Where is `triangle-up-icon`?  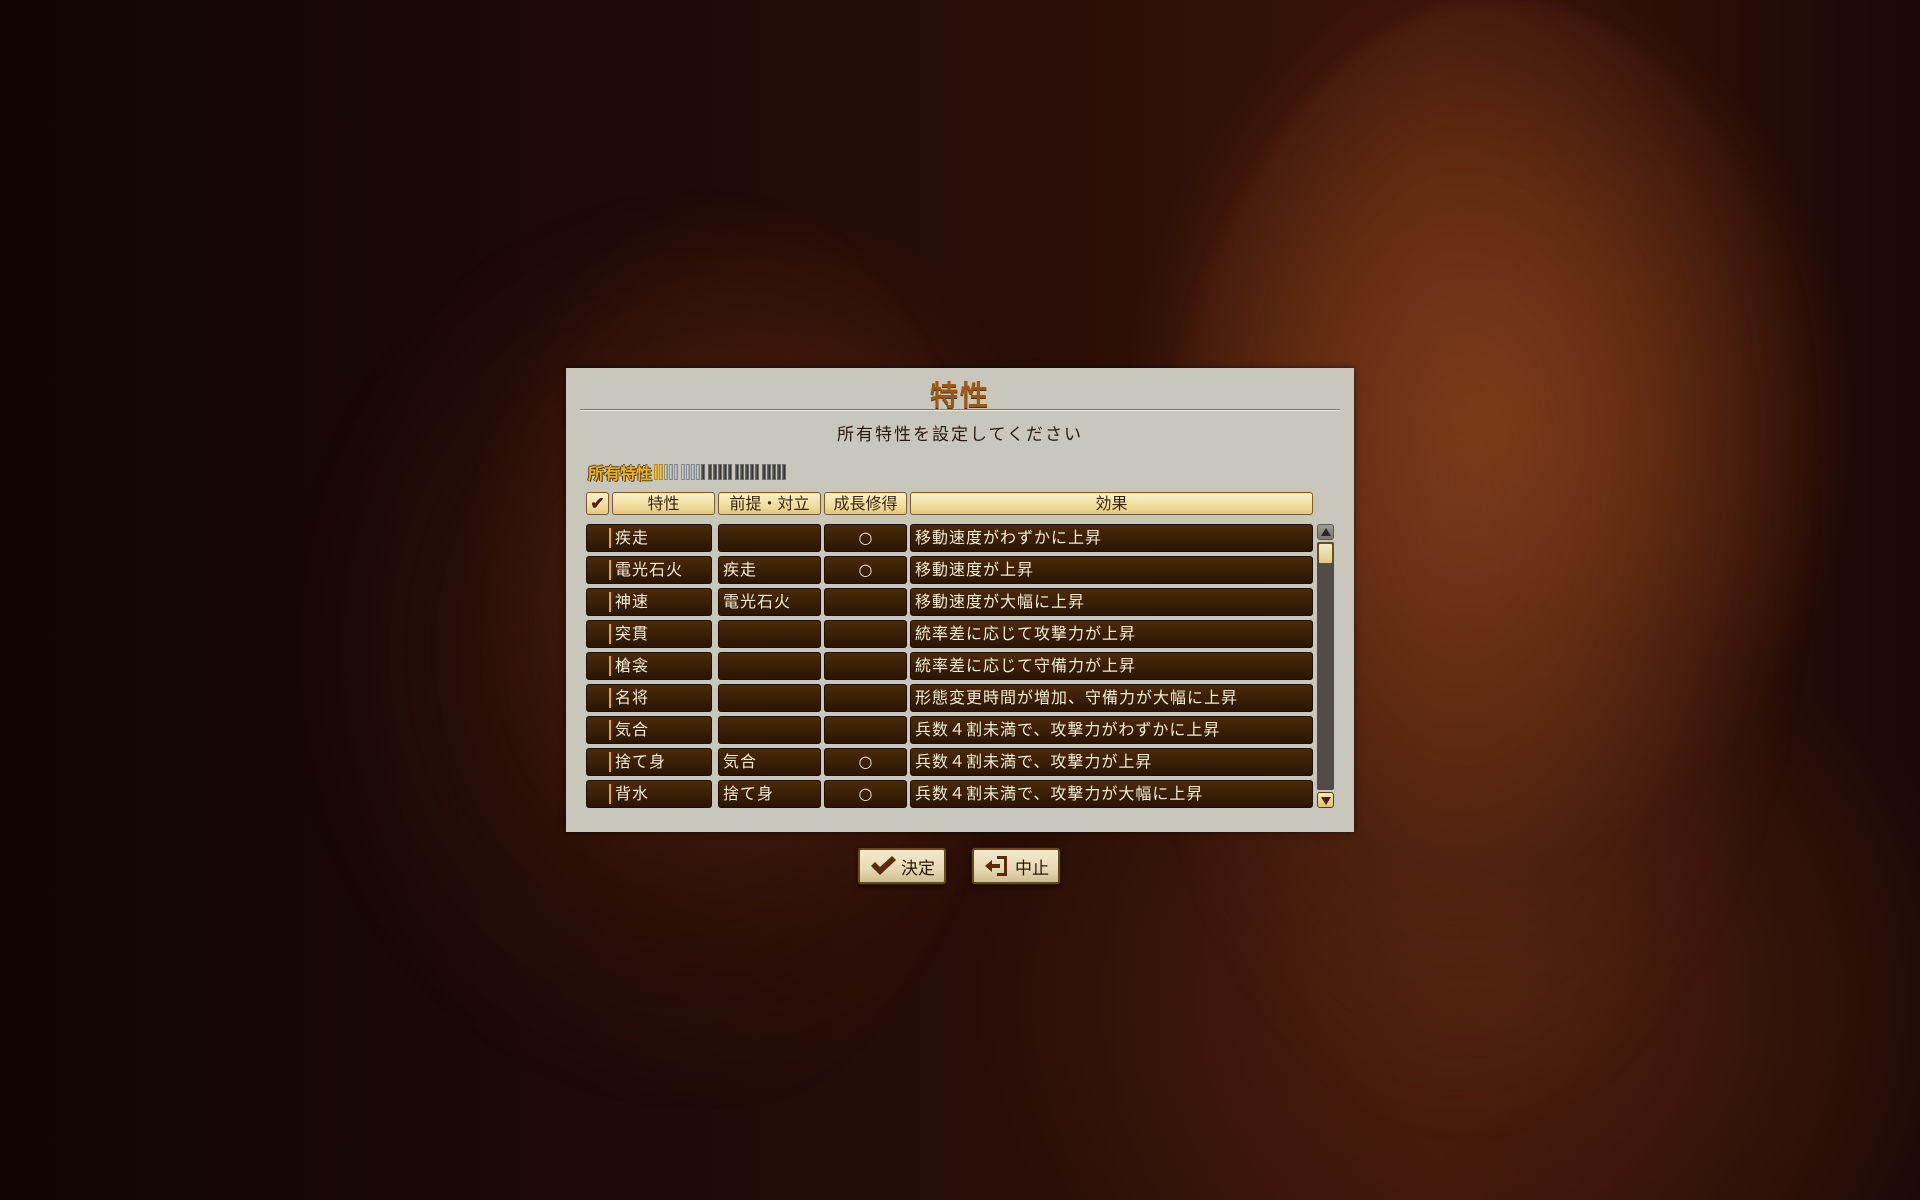
triangle-up-icon is located at coordinates (1326, 532).